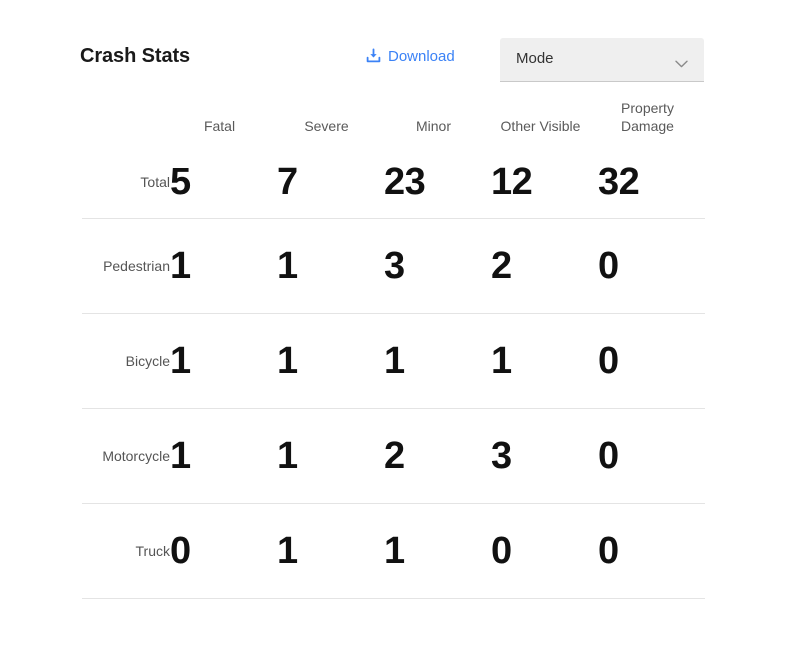 The height and width of the screenshot is (658, 788). I want to click on row-label-motorcycle: Motorcycle, so click(126, 456).